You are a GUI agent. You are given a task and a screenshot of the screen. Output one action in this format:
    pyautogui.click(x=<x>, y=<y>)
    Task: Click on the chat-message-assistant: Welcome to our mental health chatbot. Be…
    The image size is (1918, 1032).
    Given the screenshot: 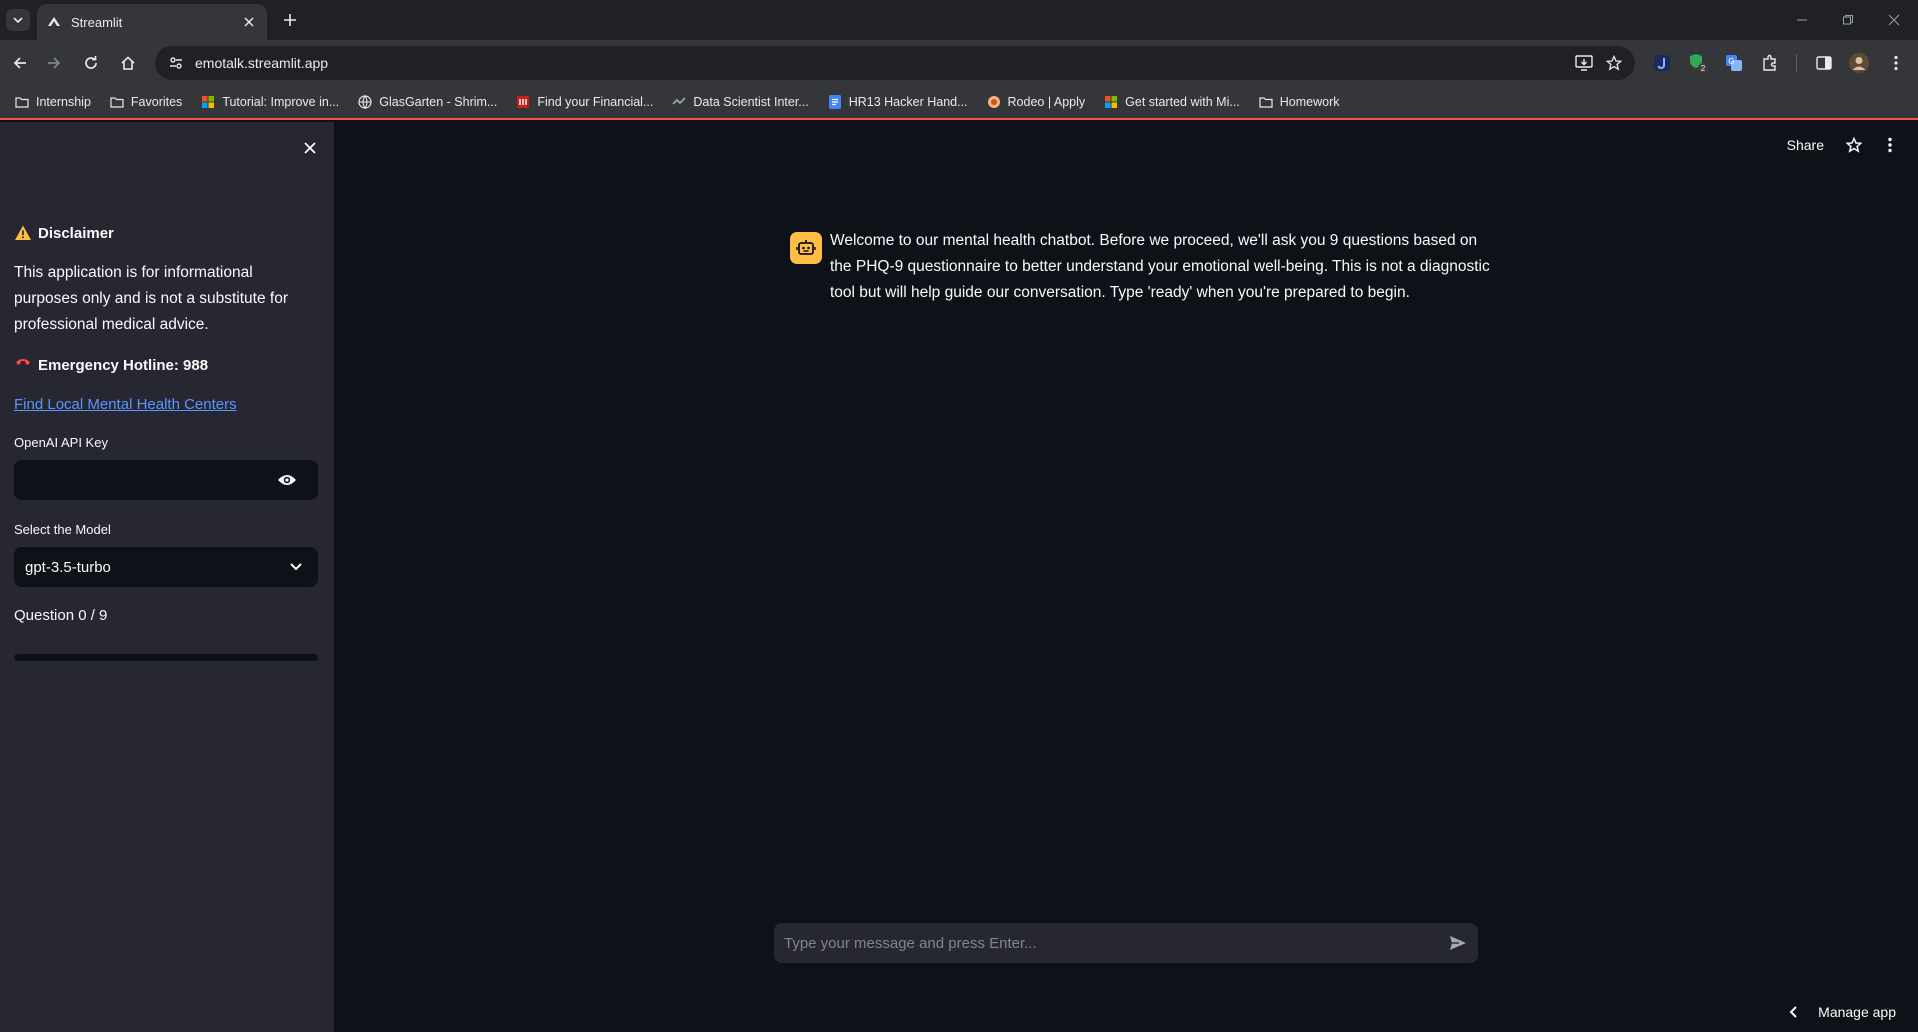 What is the action you would take?
    pyautogui.click(x=1140, y=269)
    